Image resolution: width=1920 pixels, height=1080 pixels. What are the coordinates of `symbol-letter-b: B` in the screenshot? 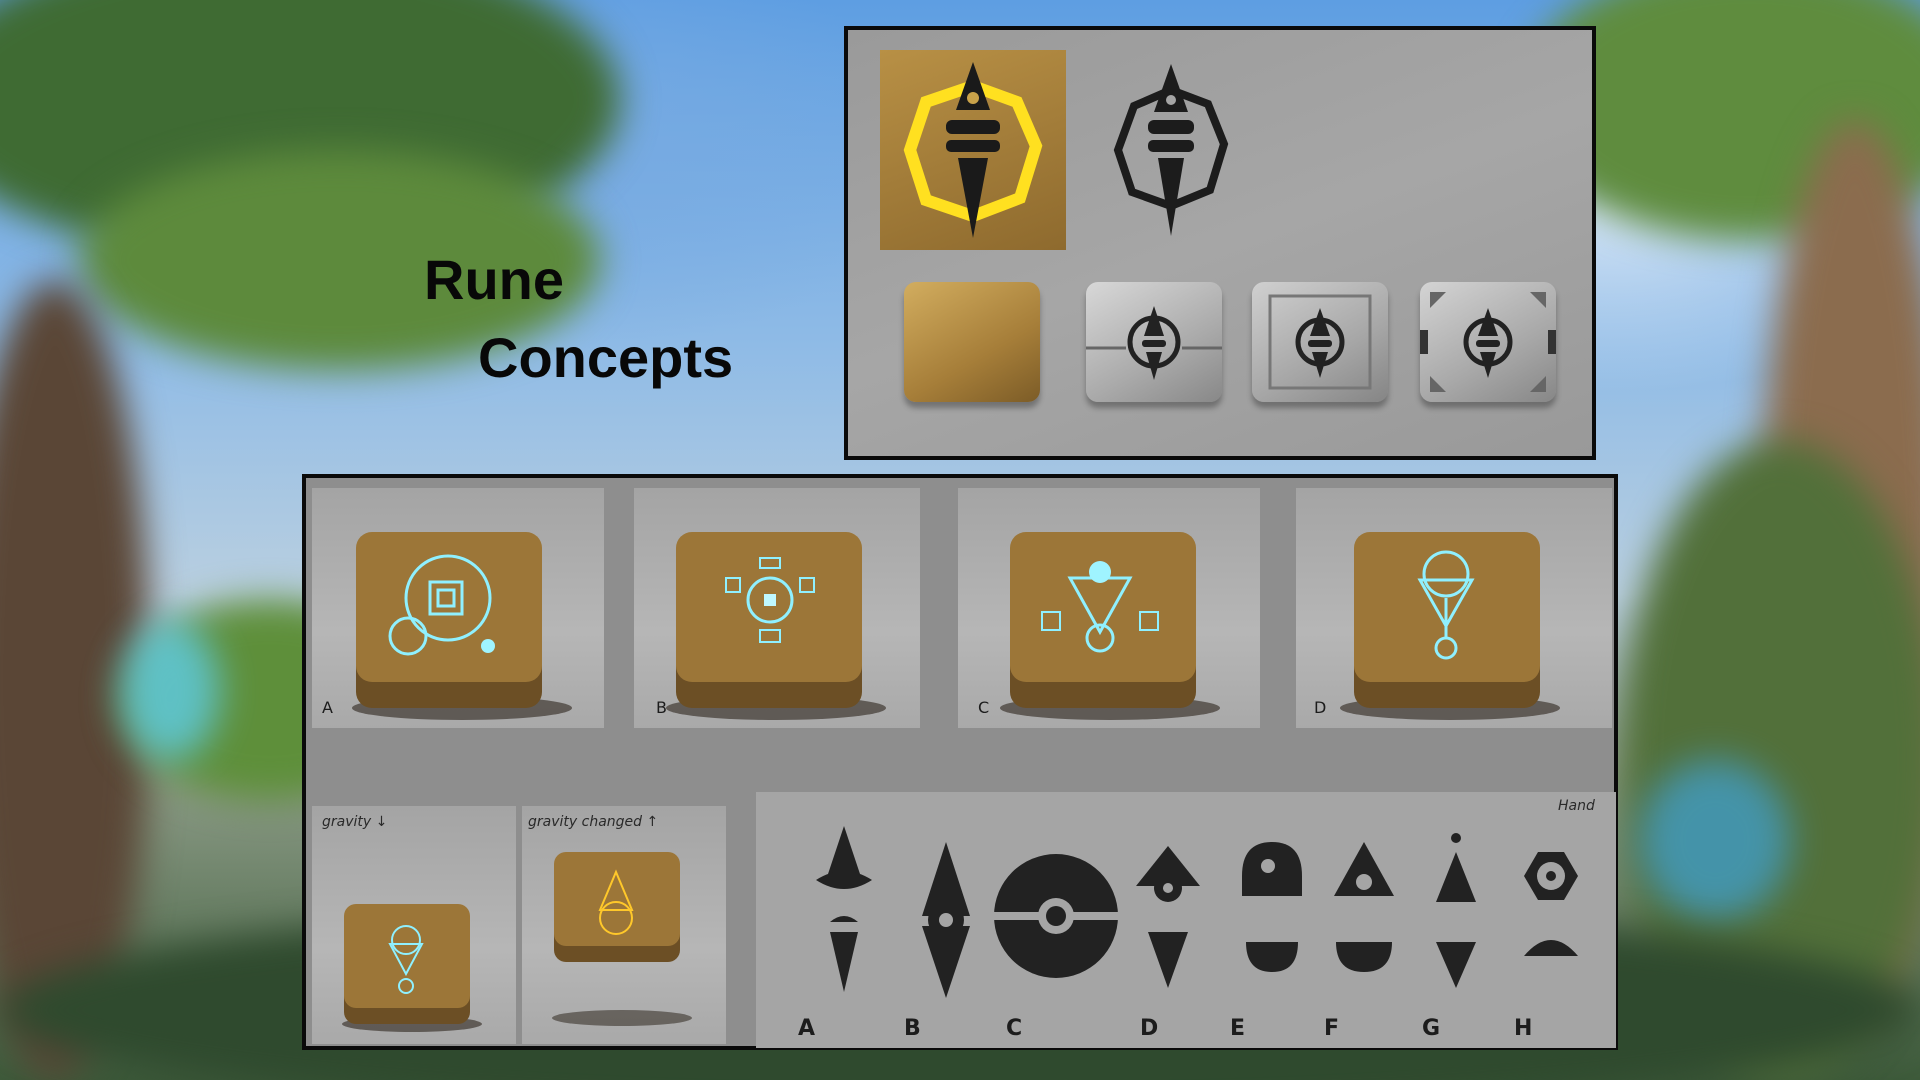 It's located at (912, 1028).